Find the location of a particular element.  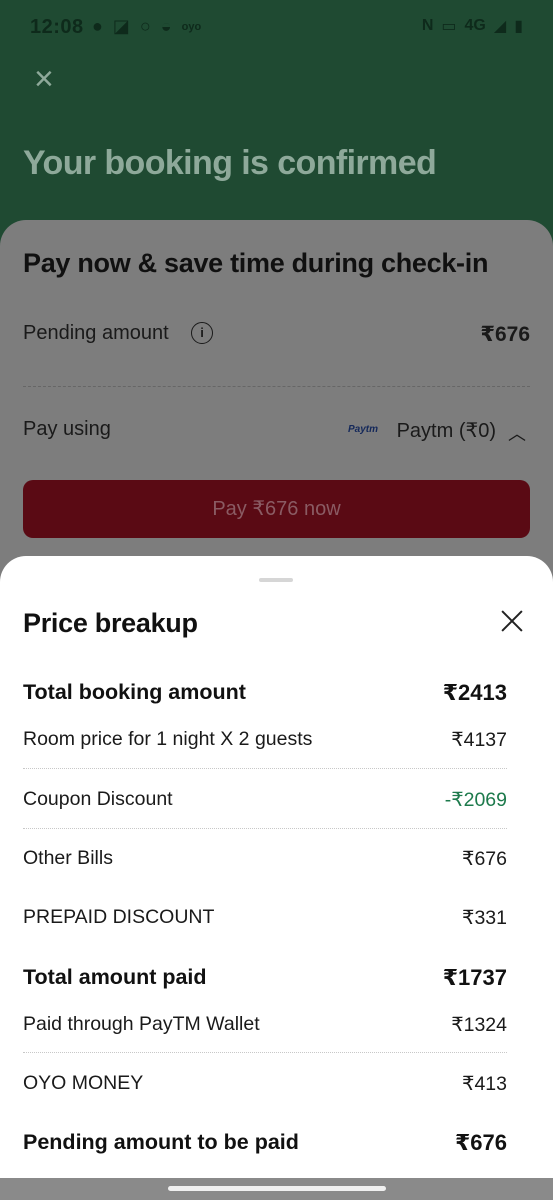

nfc-icon: N is located at coordinates (427, 25).